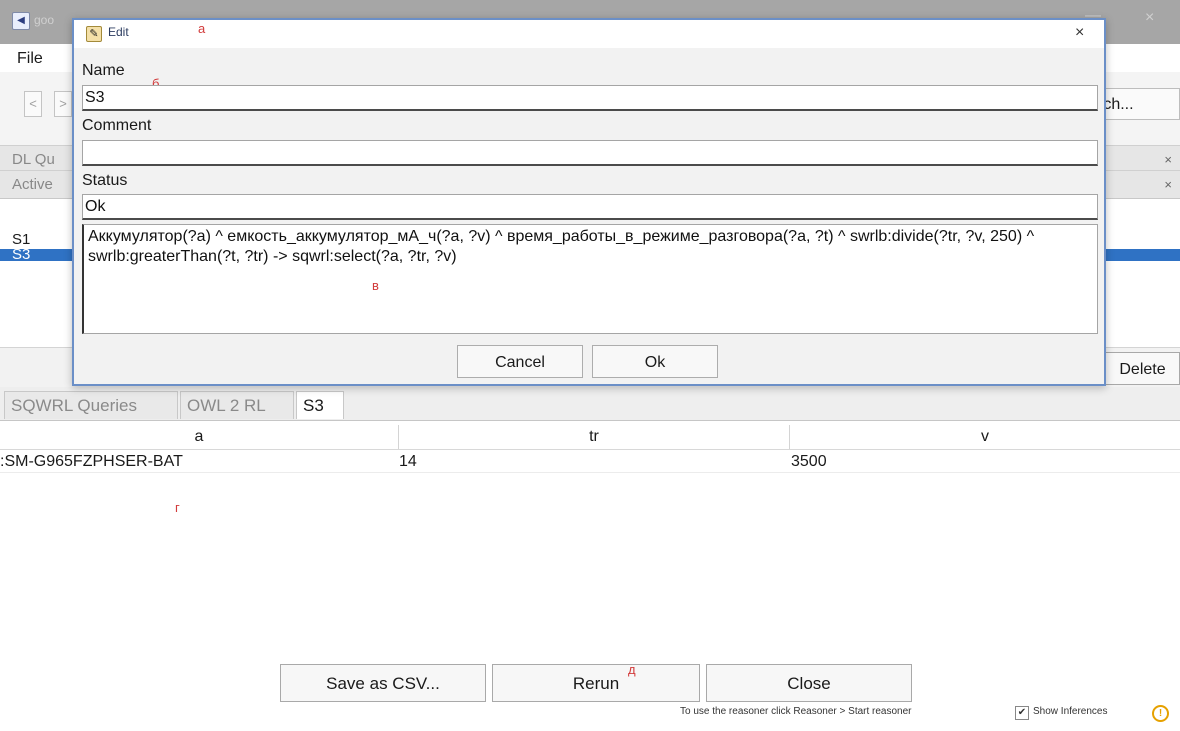 This screenshot has width=1180, height=731. I want to click on tab-owl2rl: OWL 2 RL, so click(237, 405).